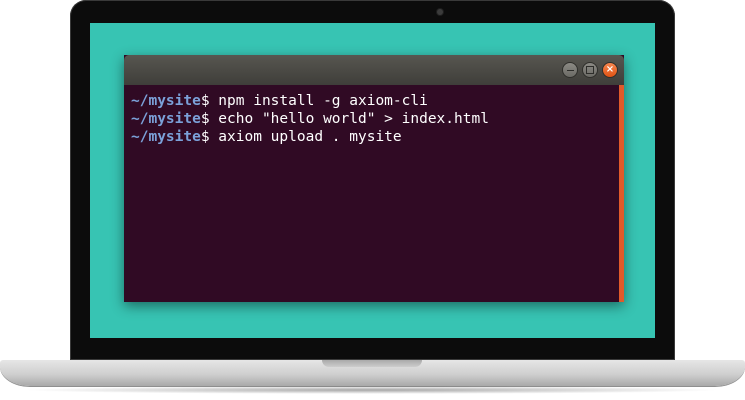 The height and width of the screenshot is (400, 745). I want to click on command-text: npm install -g axiom-cli, so click(318, 101).